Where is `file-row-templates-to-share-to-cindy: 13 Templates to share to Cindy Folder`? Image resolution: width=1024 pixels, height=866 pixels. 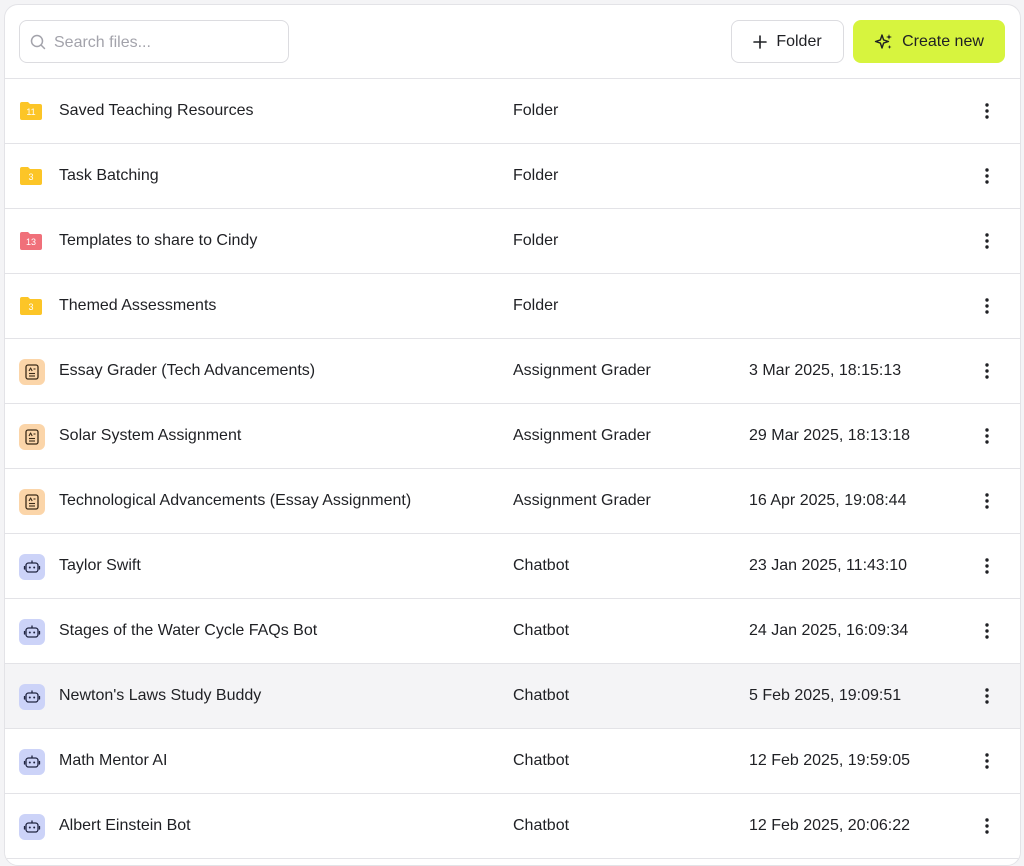
file-row-templates-to-share-to-cindy: 13 Templates to share to Cindy Folder is located at coordinates (512, 241).